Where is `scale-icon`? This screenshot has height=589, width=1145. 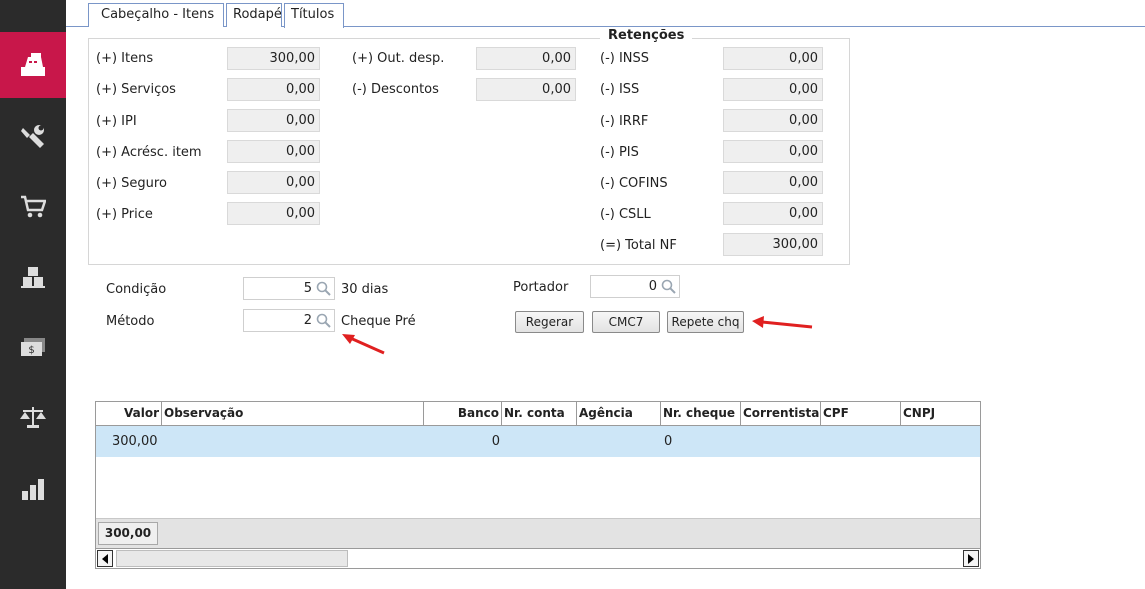 scale-icon is located at coordinates (33, 417).